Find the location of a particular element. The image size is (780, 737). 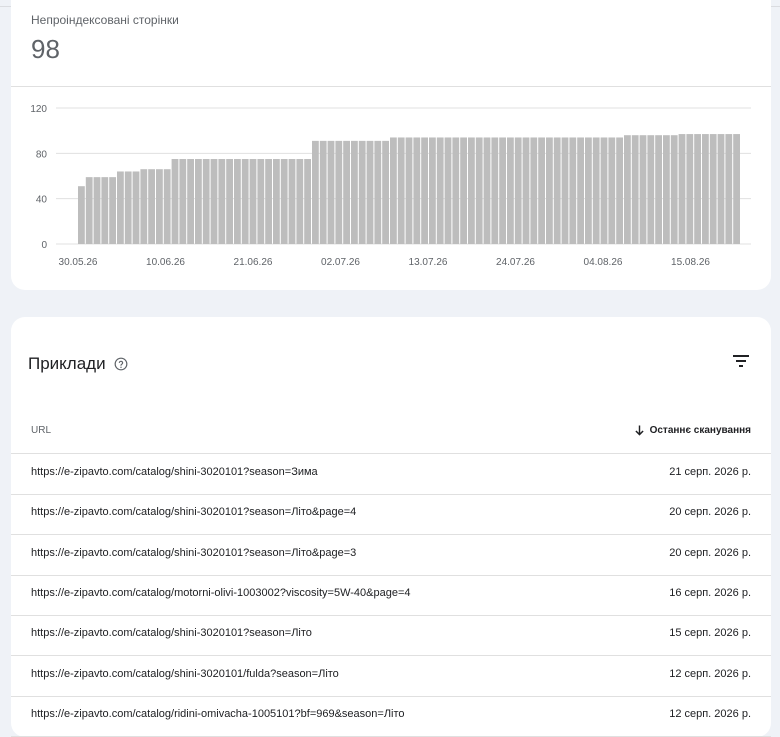

row-last-crawl-date: 16 серп. 2026 р. is located at coordinates (710, 592).